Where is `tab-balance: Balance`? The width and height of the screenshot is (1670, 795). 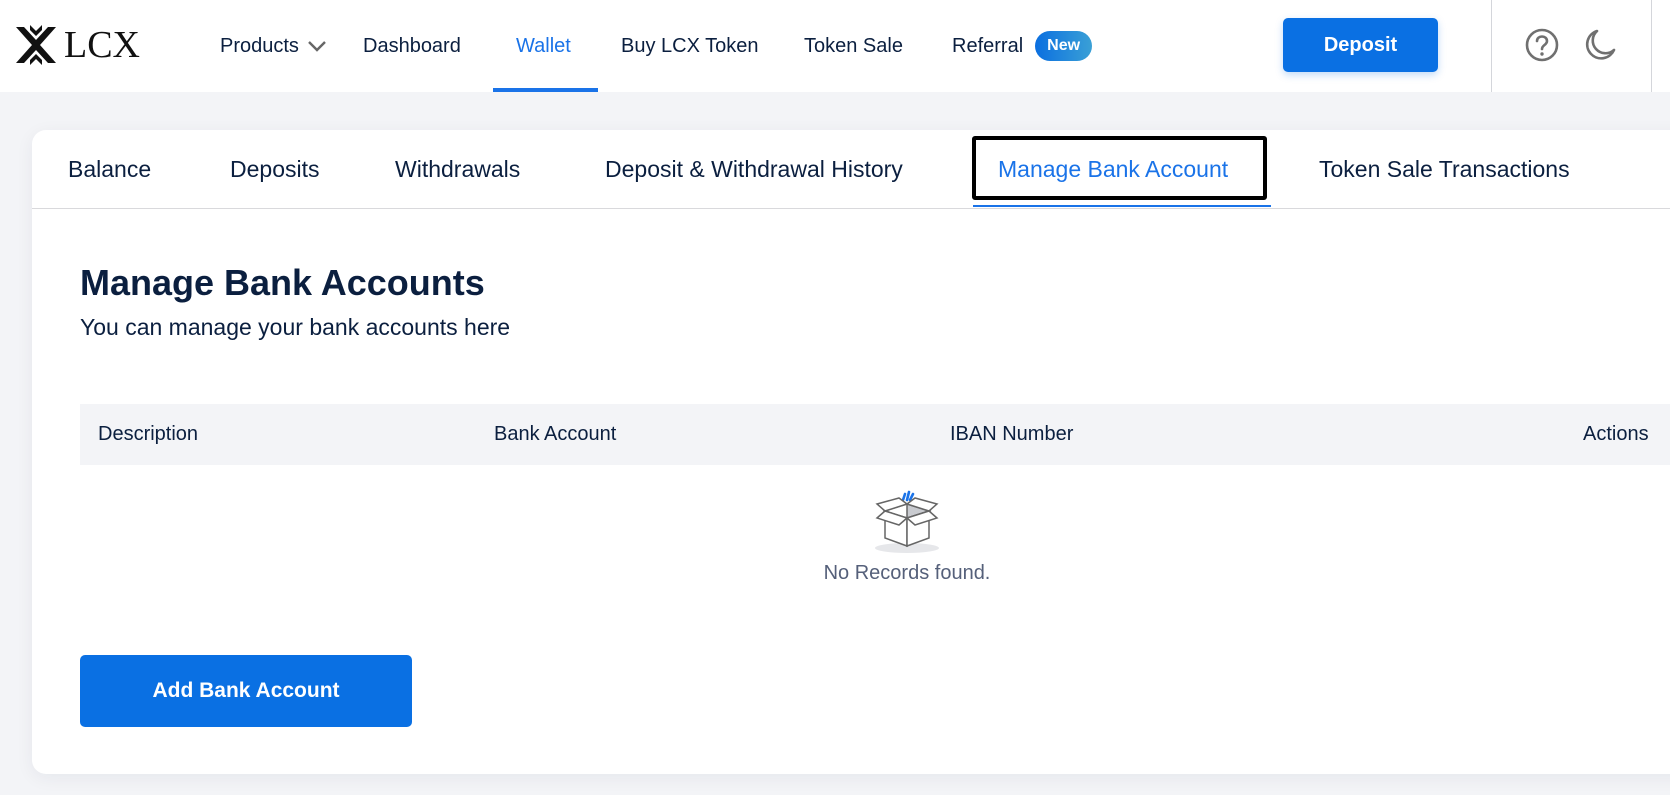 tab-balance: Balance is located at coordinates (109, 169).